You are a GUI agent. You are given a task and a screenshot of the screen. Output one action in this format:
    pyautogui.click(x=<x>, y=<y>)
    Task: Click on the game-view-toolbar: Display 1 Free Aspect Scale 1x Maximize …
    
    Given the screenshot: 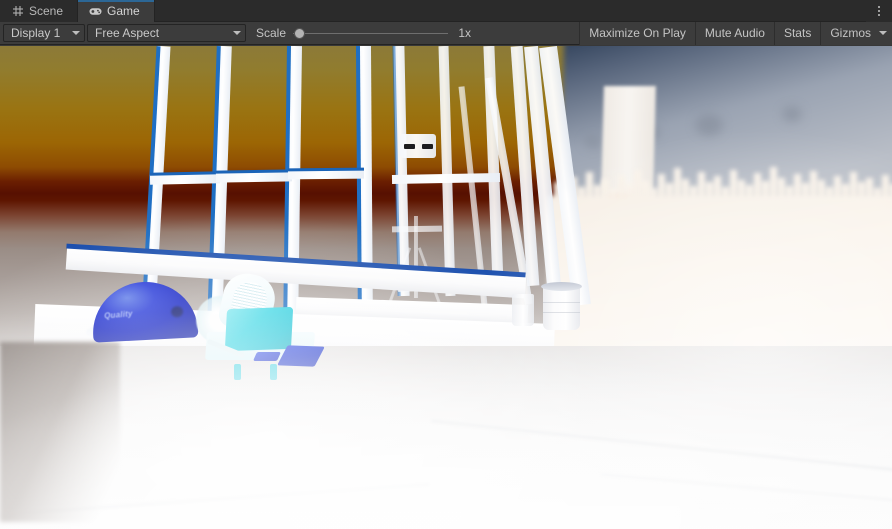 What is the action you would take?
    pyautogui.click(x=446, y=33)
    